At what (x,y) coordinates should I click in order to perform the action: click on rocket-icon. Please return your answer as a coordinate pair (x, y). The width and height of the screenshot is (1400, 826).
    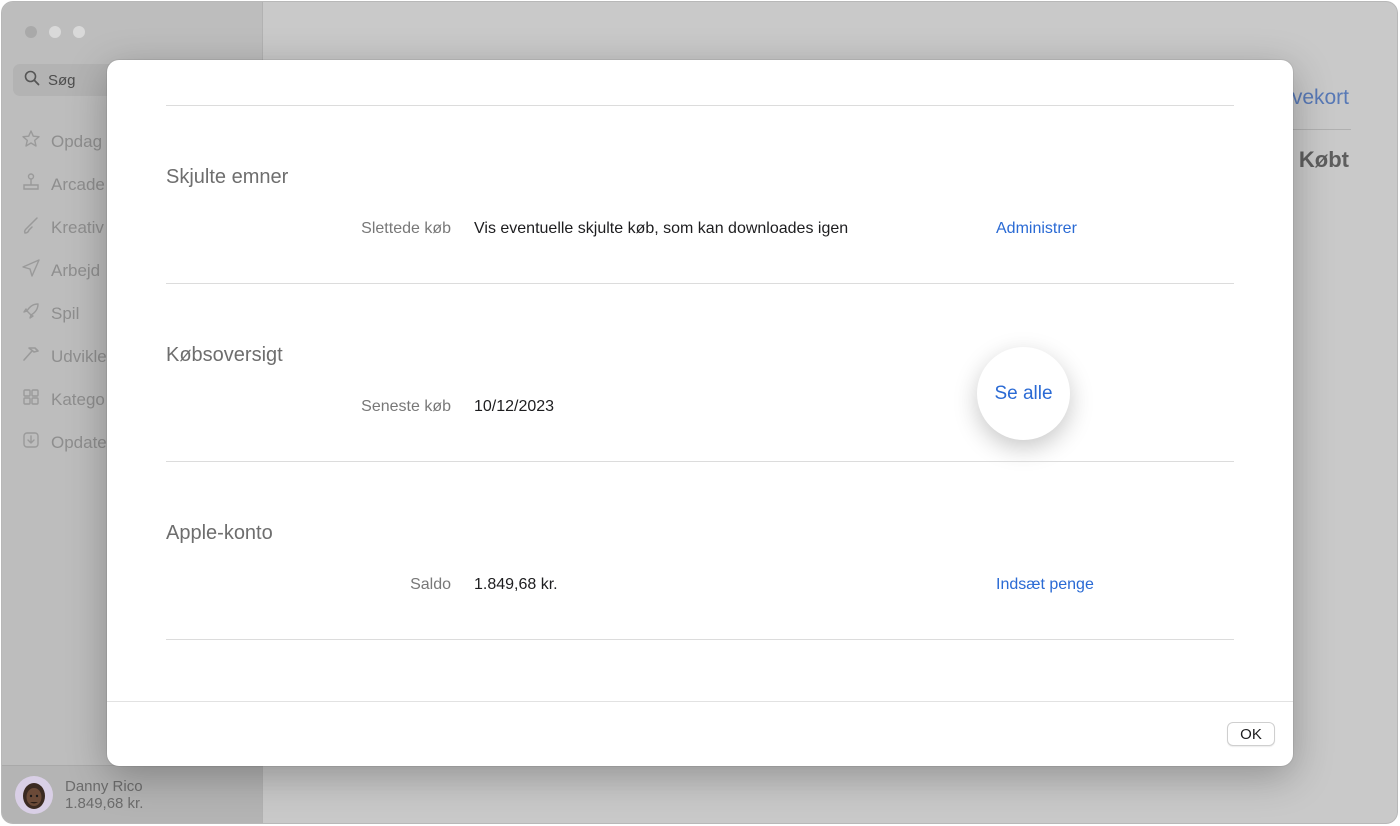
    Looking at the image, I should click on (31, 313).